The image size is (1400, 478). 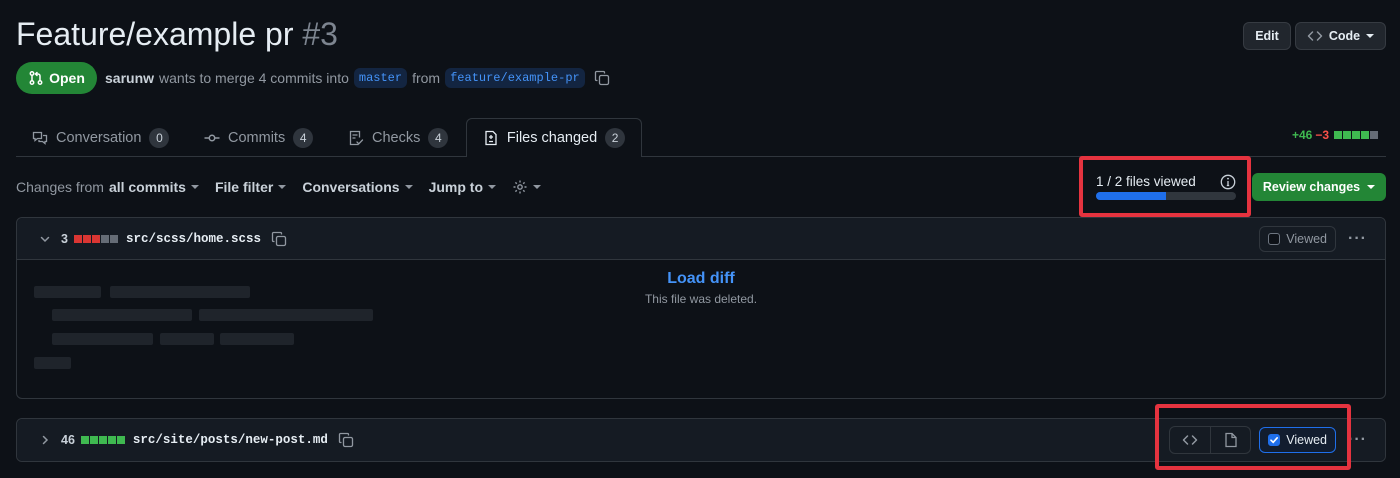 I want to click on progress-track, so click(x=1166, y=196).